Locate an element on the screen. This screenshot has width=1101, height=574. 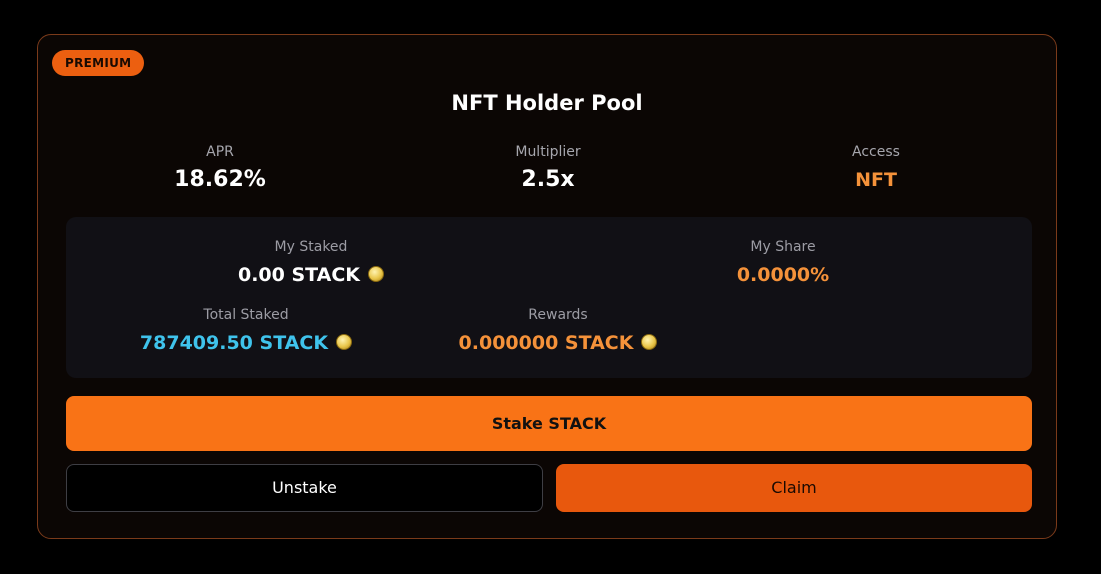
total-staked-label: Total Staked is located at coordinates (246, 315).